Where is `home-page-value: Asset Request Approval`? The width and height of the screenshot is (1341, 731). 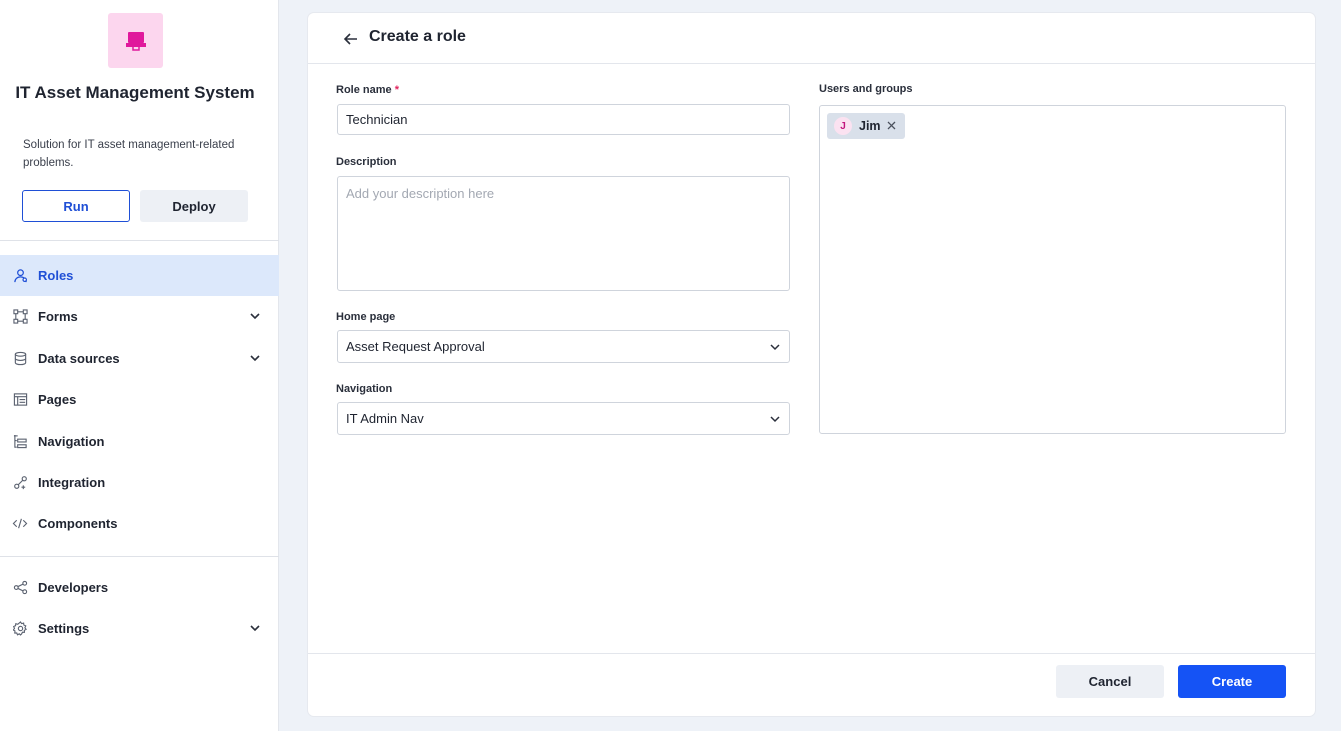
home-page-value: Asset Request Approval is located at coordinates (415, 346).